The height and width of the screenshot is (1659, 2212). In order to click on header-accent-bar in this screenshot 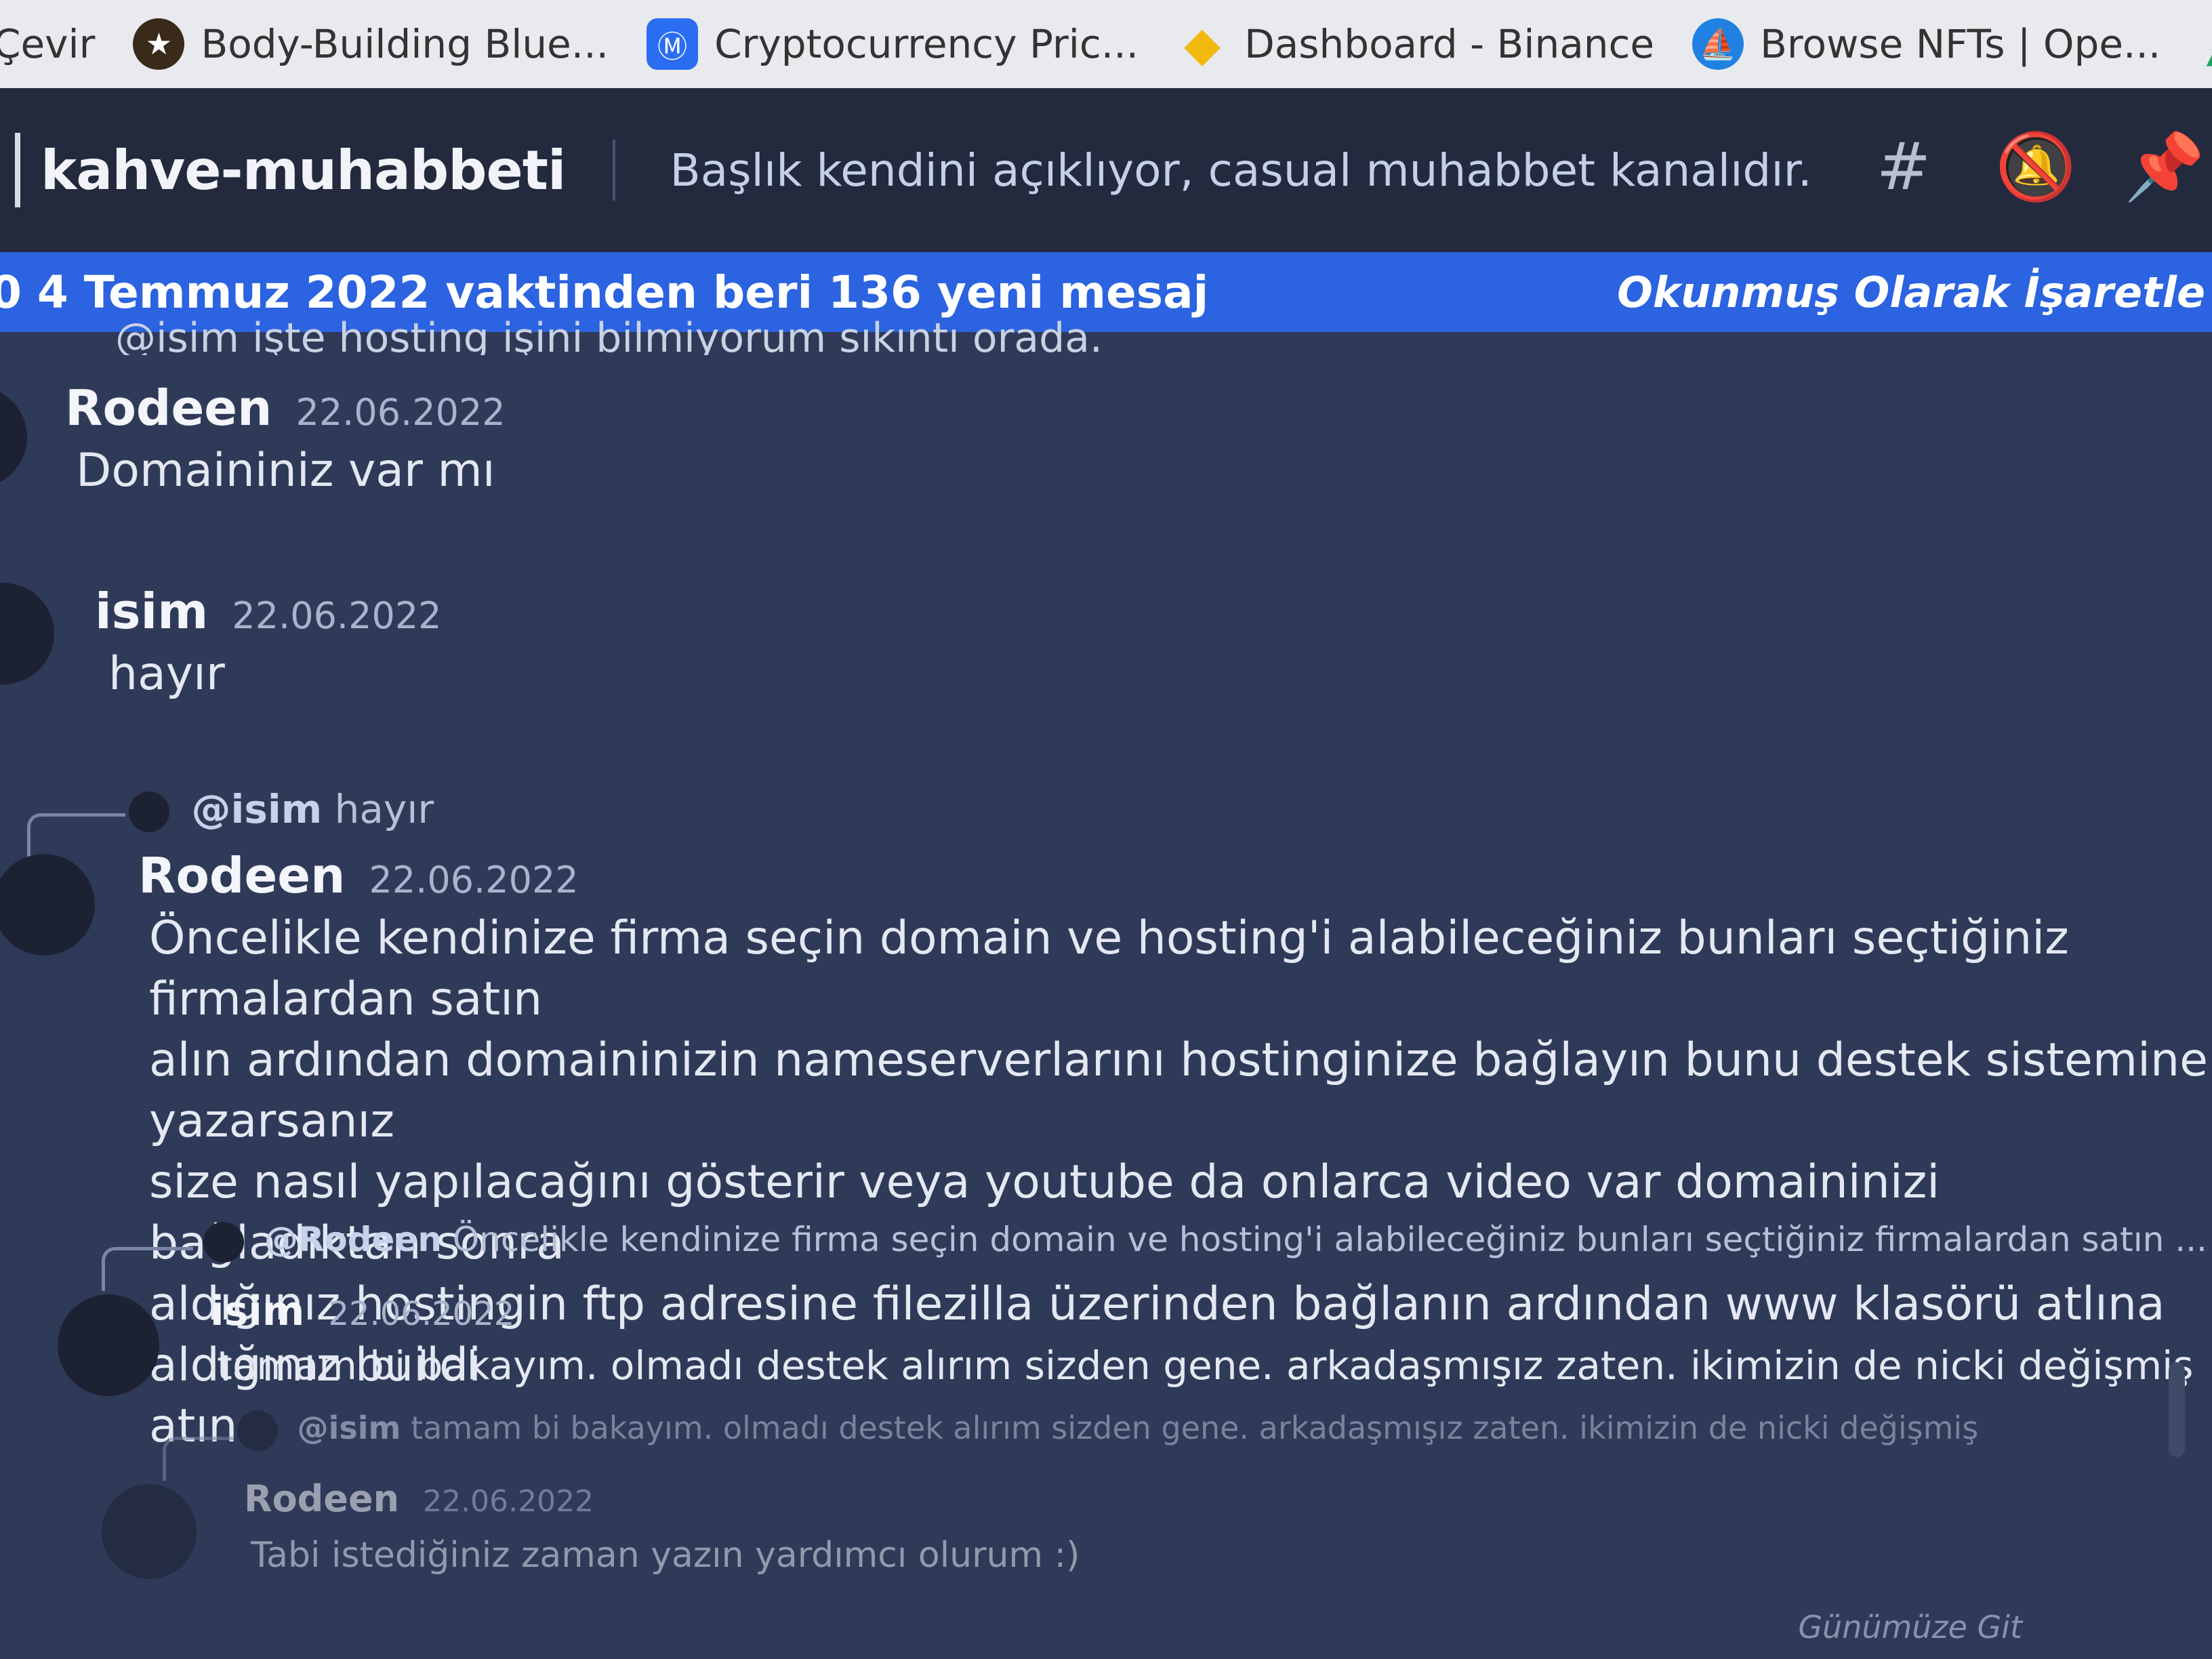, I will do `click(17, 170)`.